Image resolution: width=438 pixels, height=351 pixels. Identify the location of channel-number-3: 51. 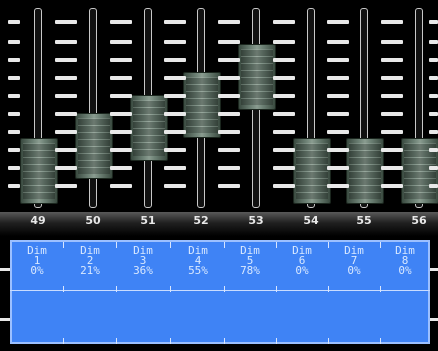
(148, 220).